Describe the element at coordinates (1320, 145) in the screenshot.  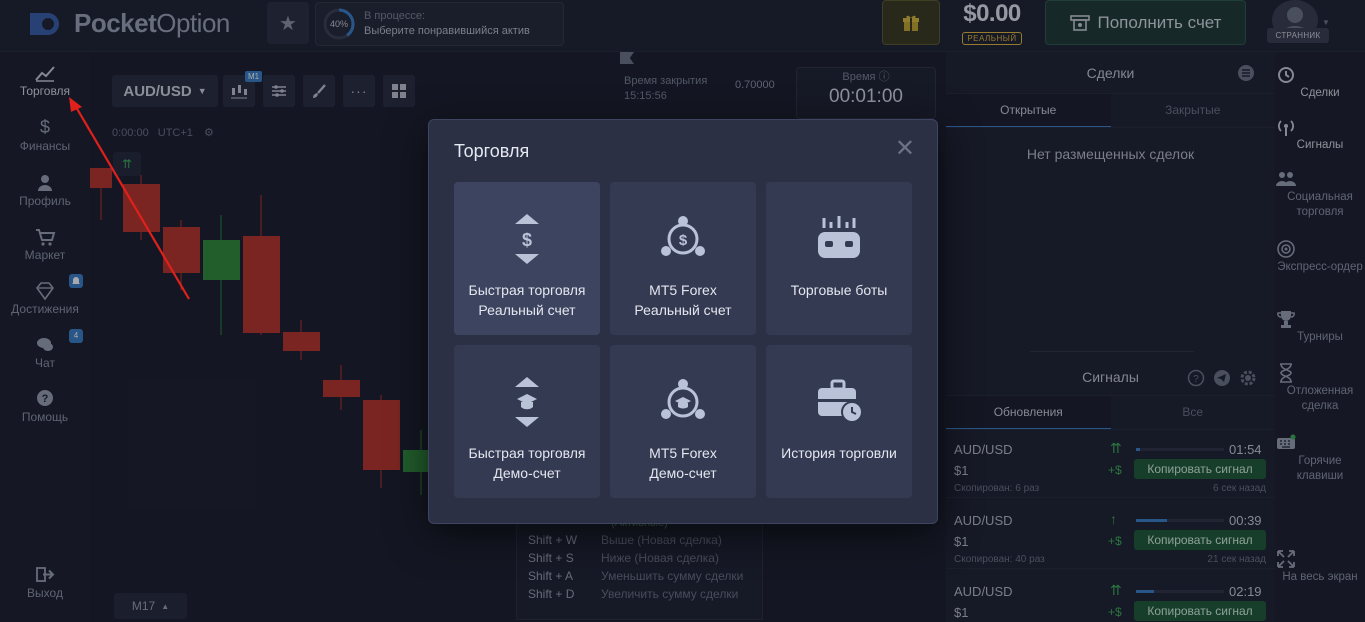
I see `rnav-label: Сигналы` at that location.